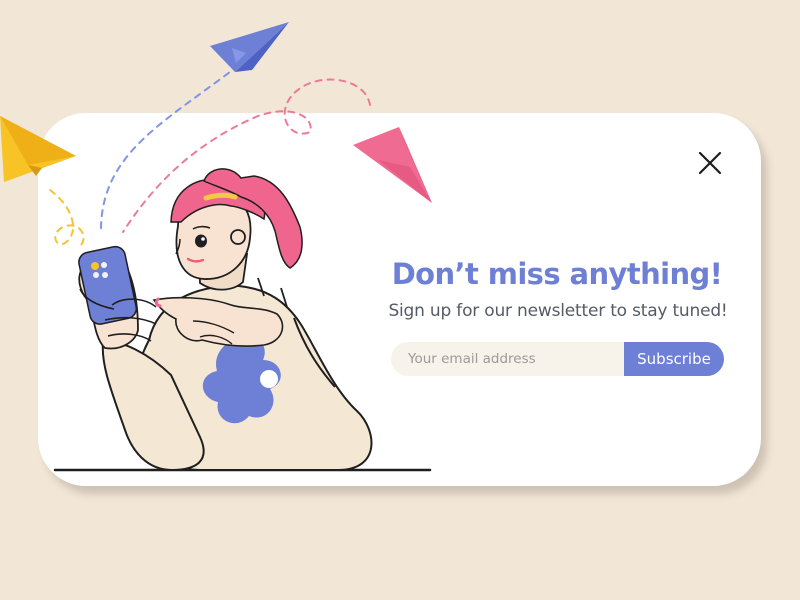 The height and width of the screenshot is (600, 800). I want to click on close-icon, so click(710, 163).